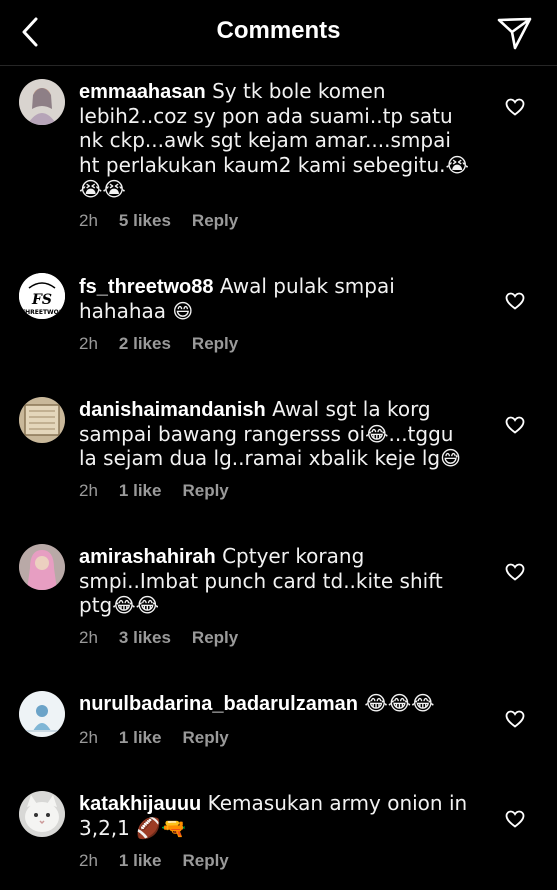  What do you see at coordinates (42, 312) in the screenshot?
I see `avatar-logo-subtext: THREETWO8` at bounding box center [42, 312].